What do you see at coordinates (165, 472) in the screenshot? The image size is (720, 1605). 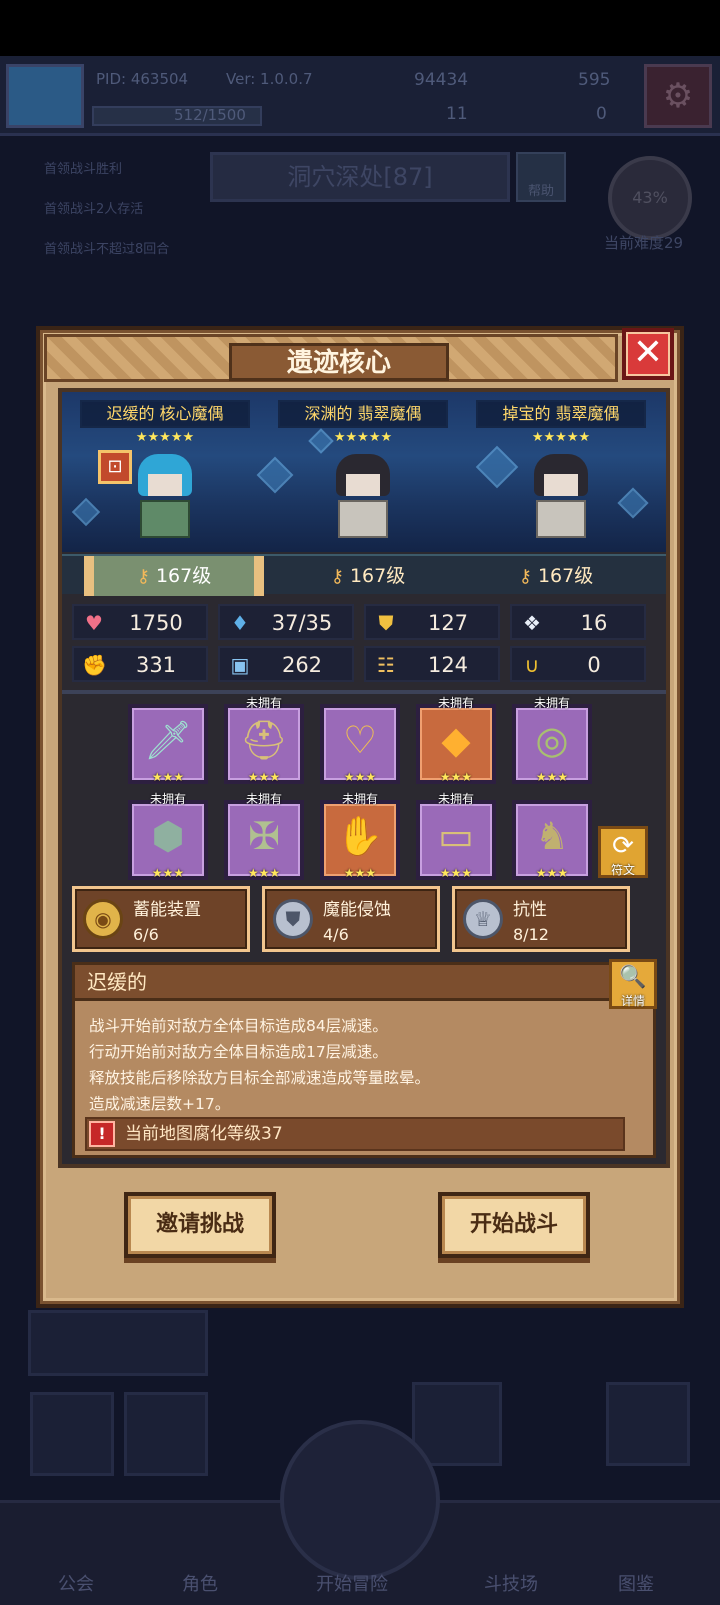 I see `boss-card: 迟缓的 核心魔偶 ★★★★★ ⊡` at bounding box center [165, 472].